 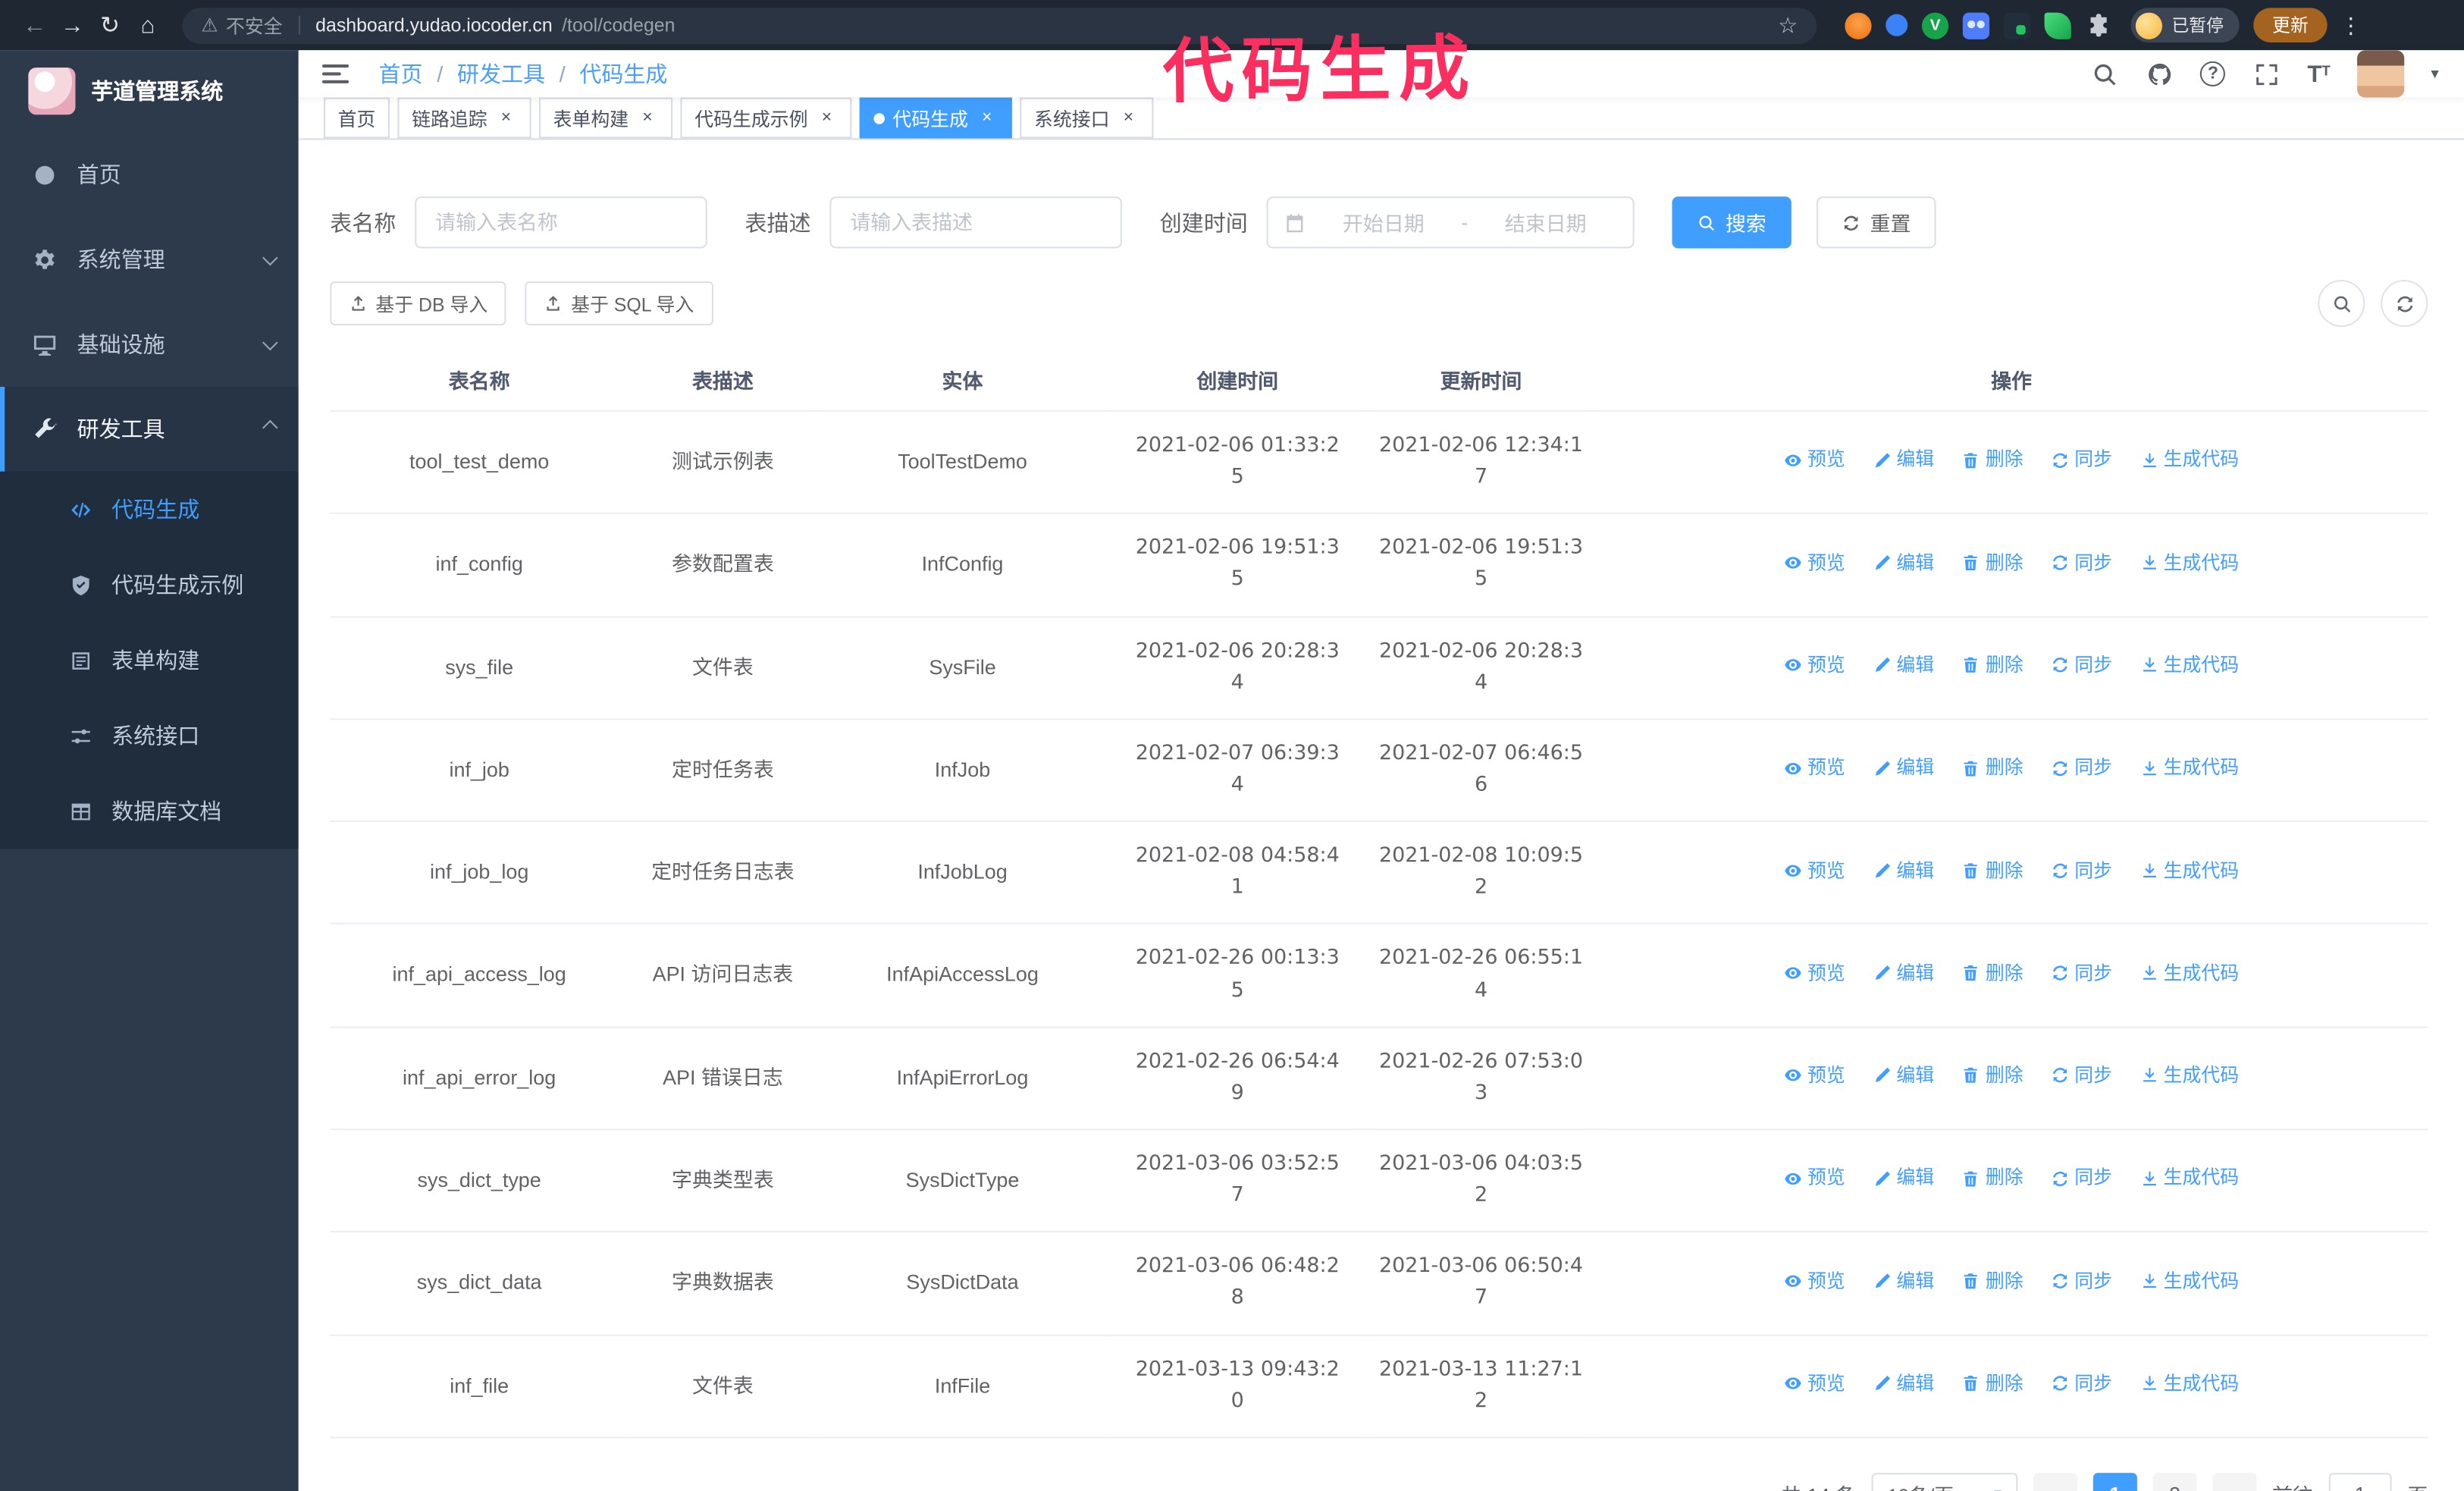 I want to click on toggle-search-button, so click(x=2341, y=303).